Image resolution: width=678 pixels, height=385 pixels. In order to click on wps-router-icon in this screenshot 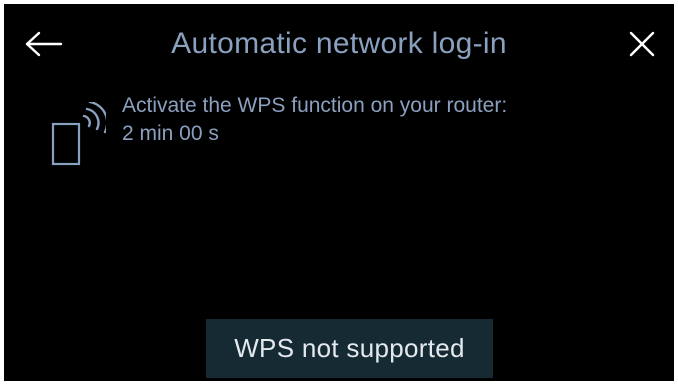, I will do `click(78, 134)`.